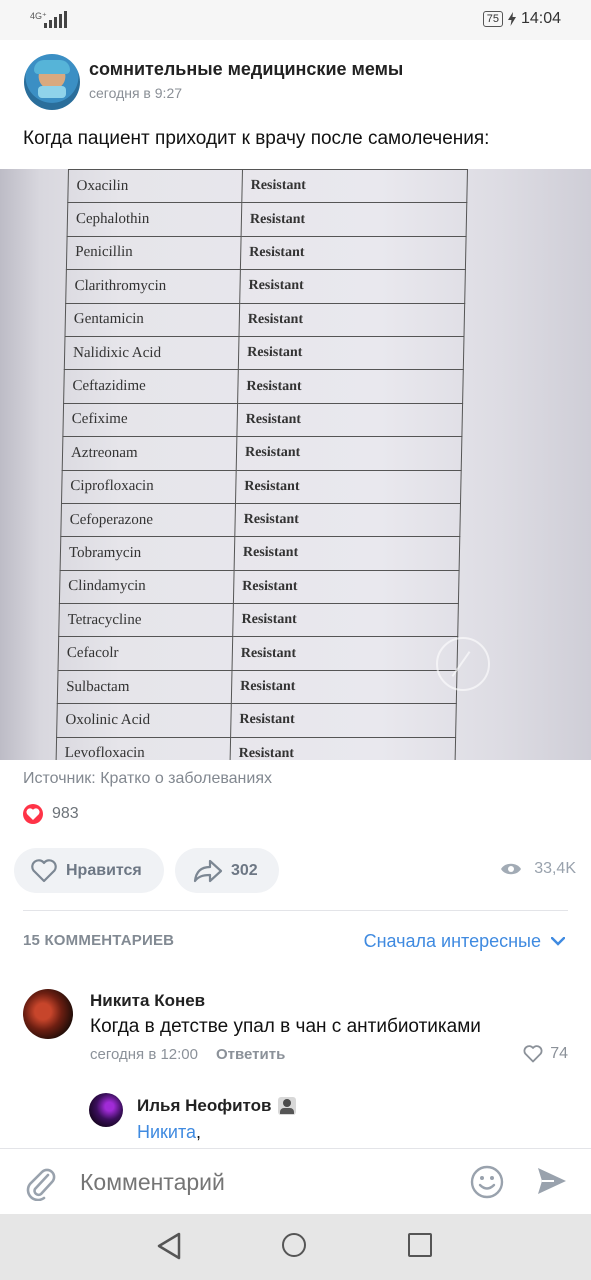 The height and width of the screenshot is (1280, 591). I want to click on drug-name-cell: Gentamicin, so click(152, 320).